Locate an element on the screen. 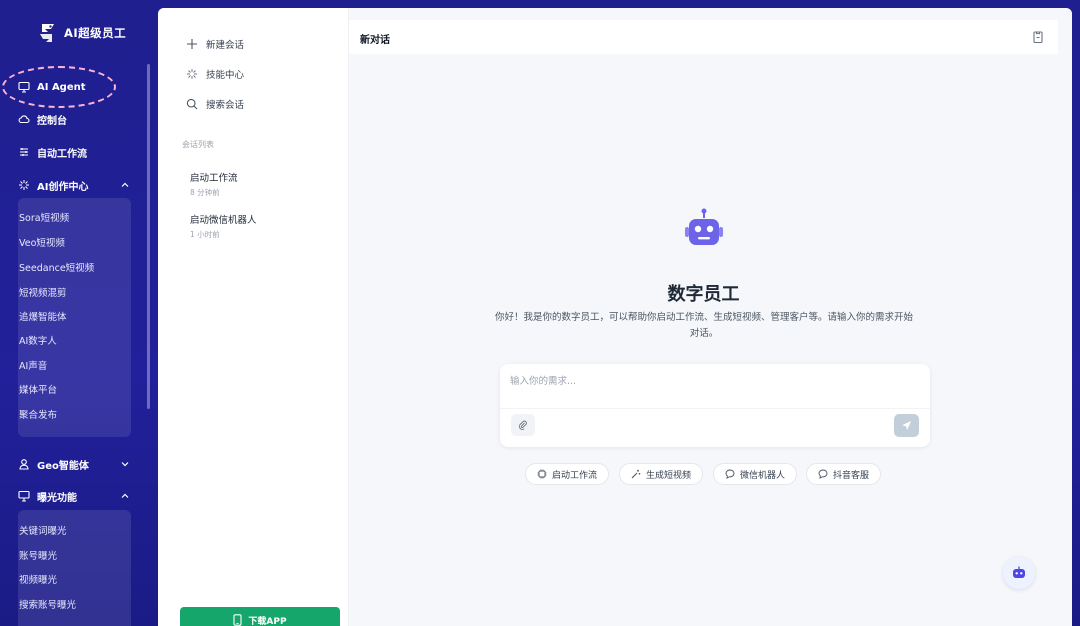 Image resolution: width=1080 pixels, height=626 pixels. attach-button is located at coordinates (523, 425).